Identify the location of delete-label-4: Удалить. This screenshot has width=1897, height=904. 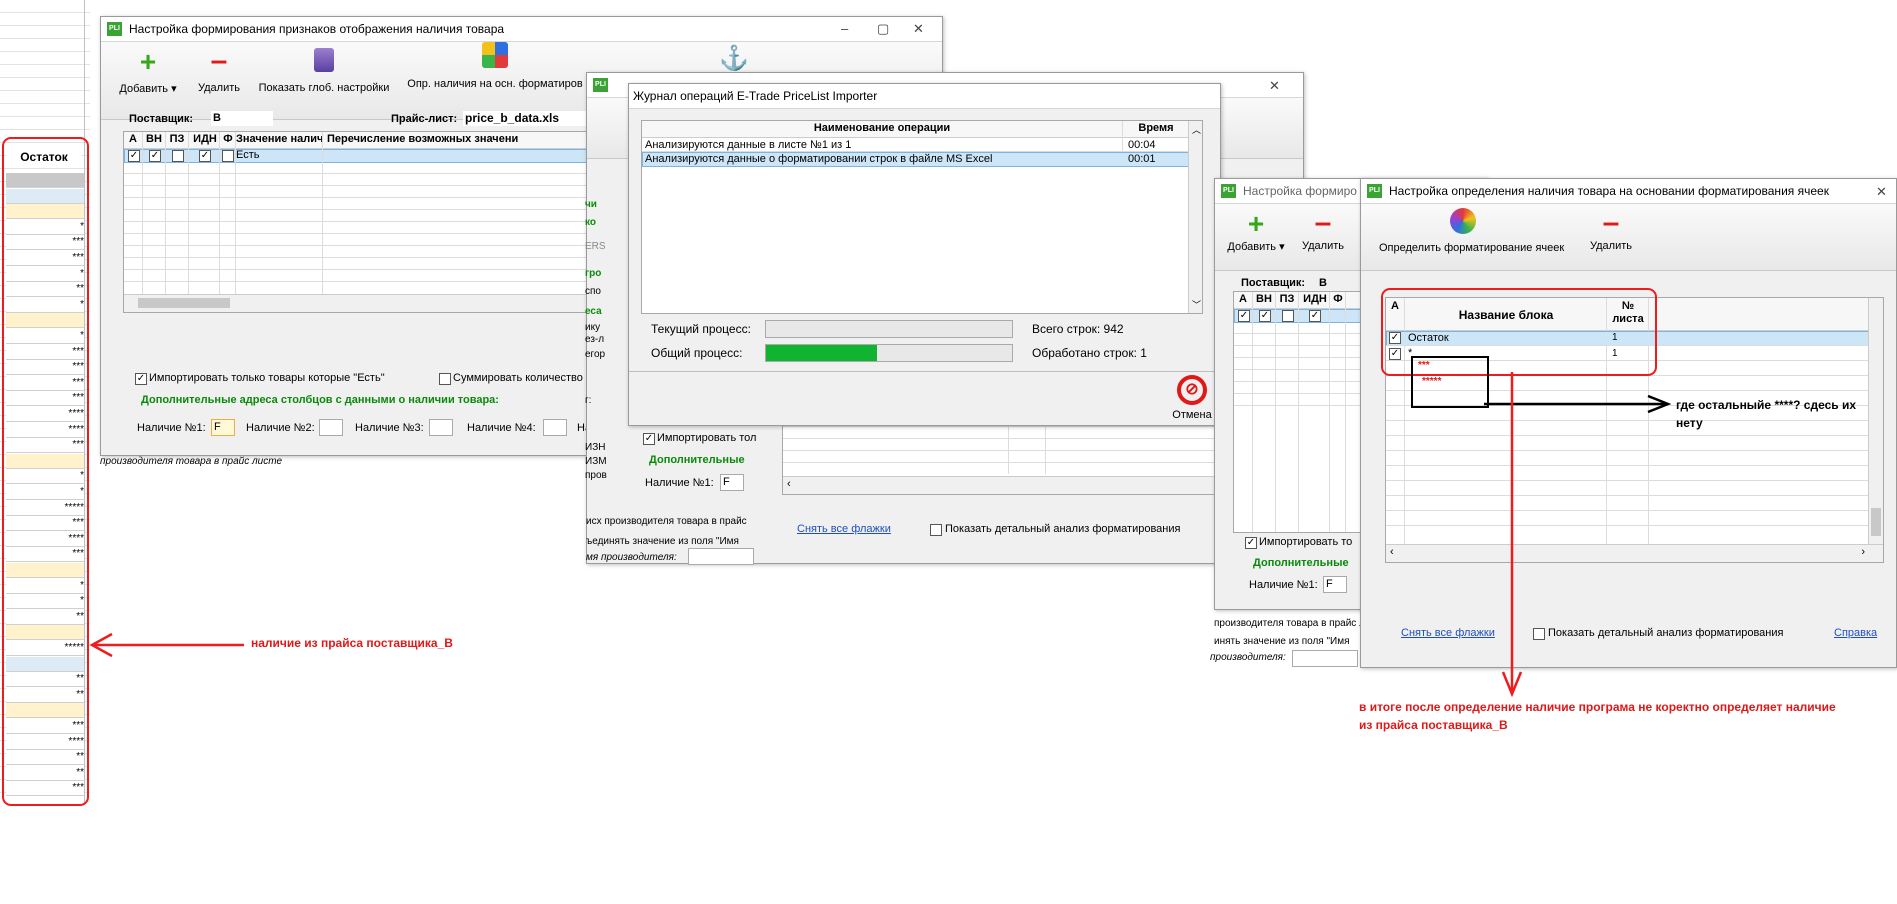
(1611, 246).